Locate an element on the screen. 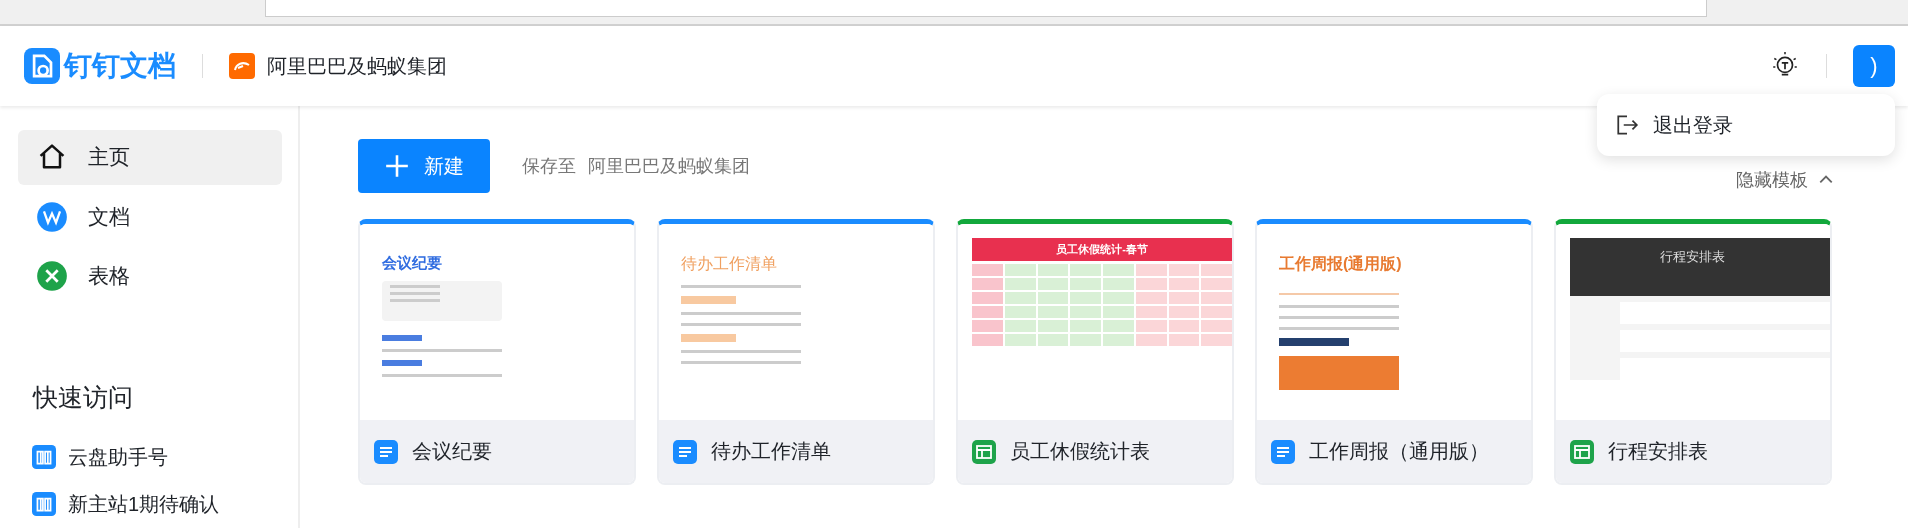 The width and height of the screenshot is (1908, 528). plus-icon is located at coordinates (397, 166).